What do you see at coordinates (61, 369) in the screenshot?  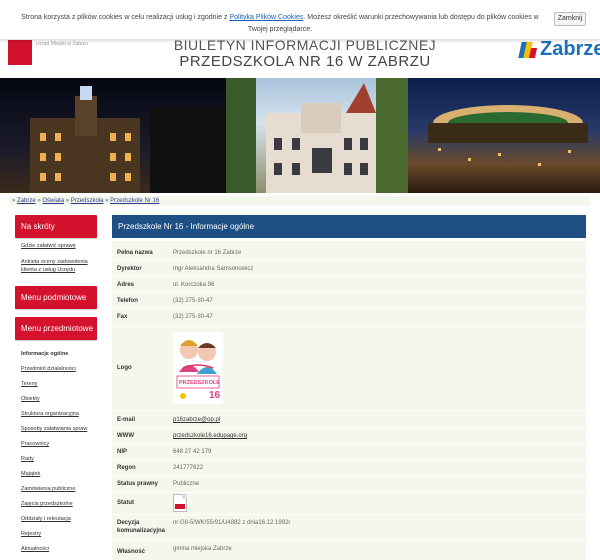 I see `nav-item-przedmiot-dzialalnosci: Przedmiot działalności` at bounding box center [61, 369].